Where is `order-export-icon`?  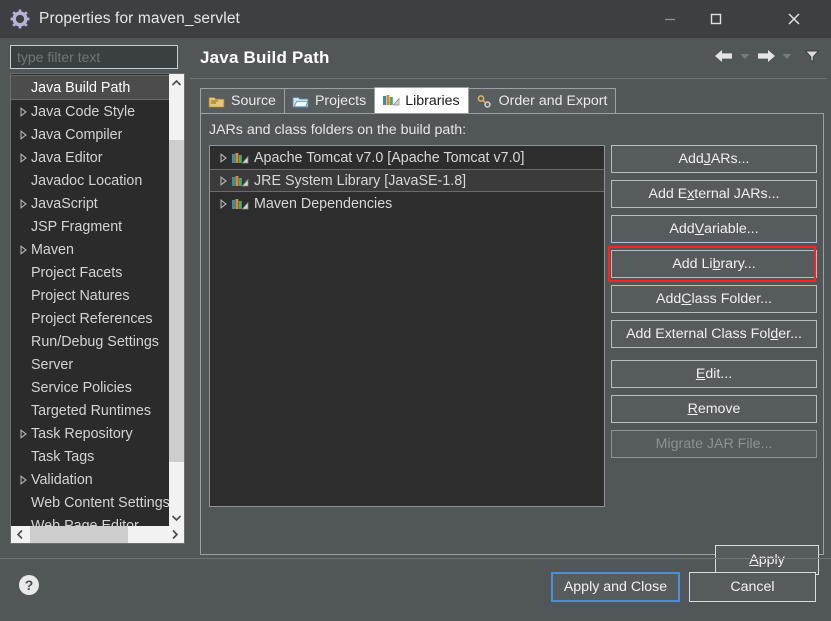
order-export-icon is located at coordinates (484, 101).